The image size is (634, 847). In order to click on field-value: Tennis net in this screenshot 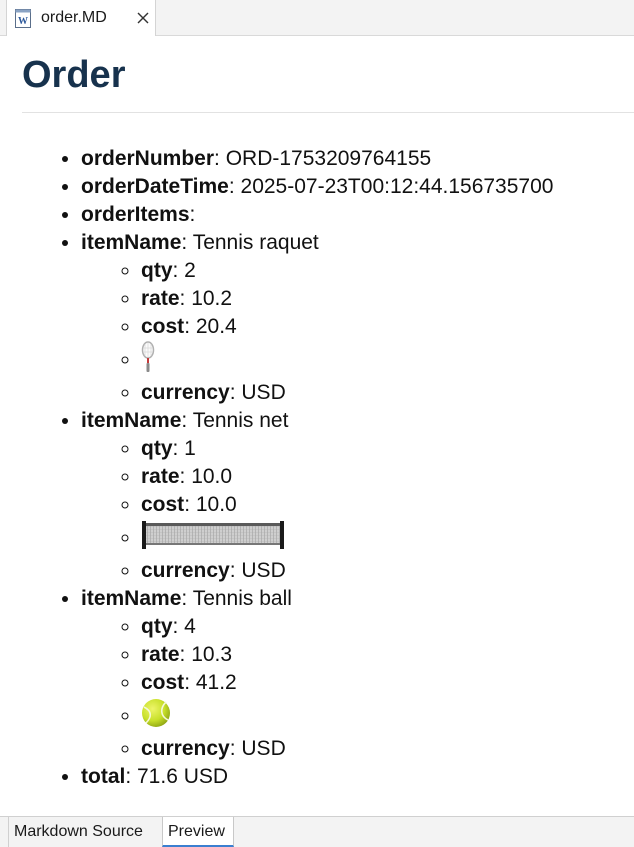, I will do `click(240, 420)`.